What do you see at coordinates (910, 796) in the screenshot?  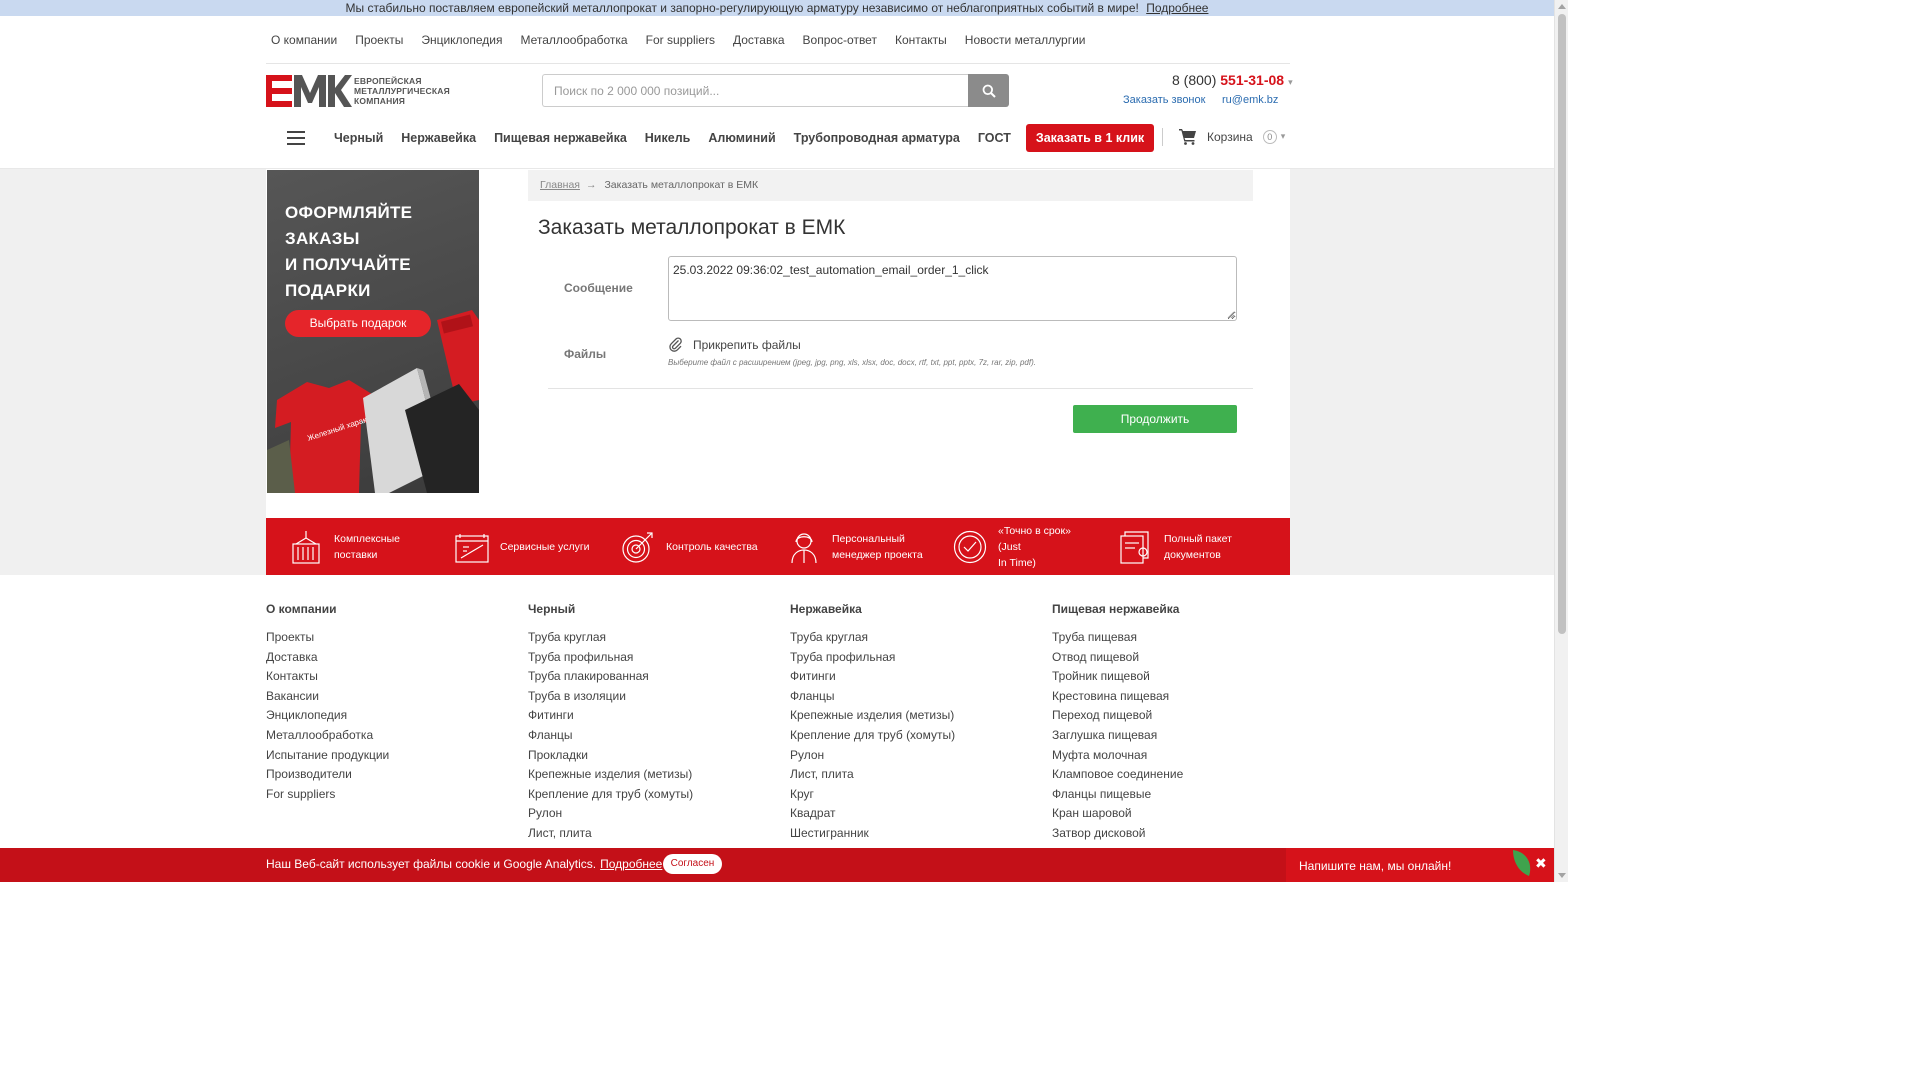 I see `footer-link: Круг` at bounding box center [910, 796].